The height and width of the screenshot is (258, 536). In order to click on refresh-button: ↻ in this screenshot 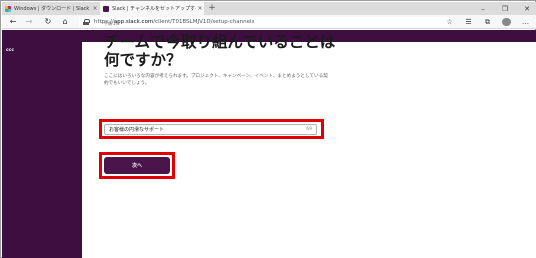, I will do `click(48, 22)`.